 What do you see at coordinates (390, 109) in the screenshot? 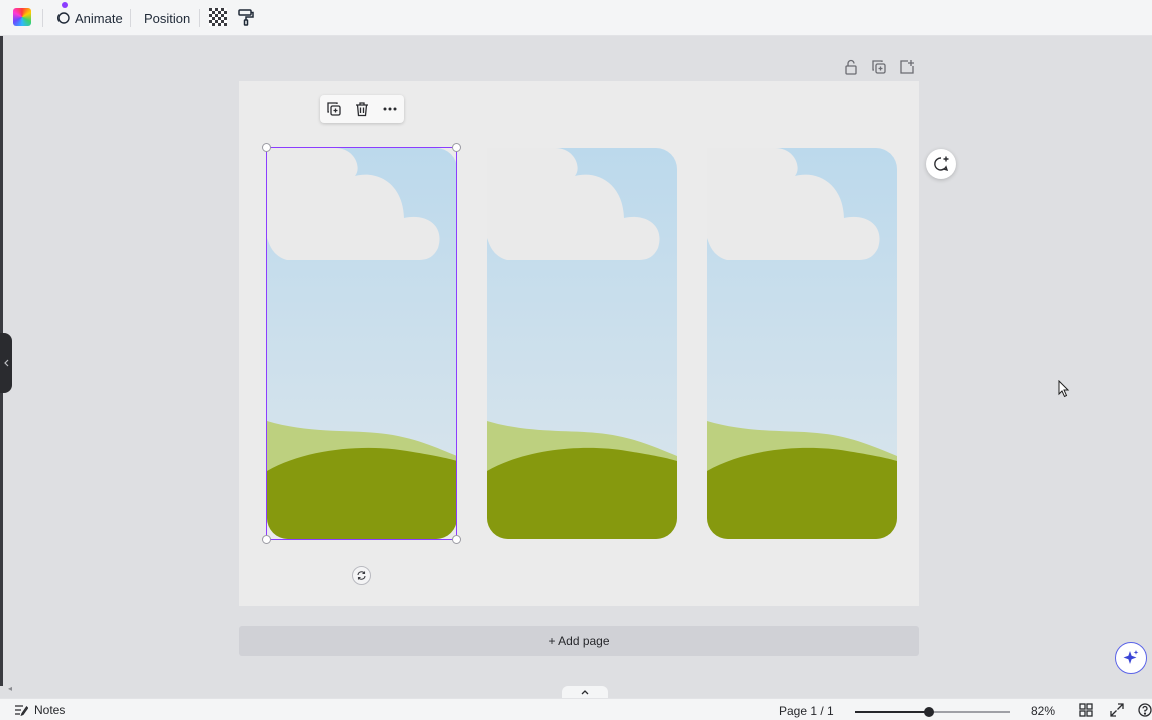
I see `more-icon` at bounding box center [390, 109].